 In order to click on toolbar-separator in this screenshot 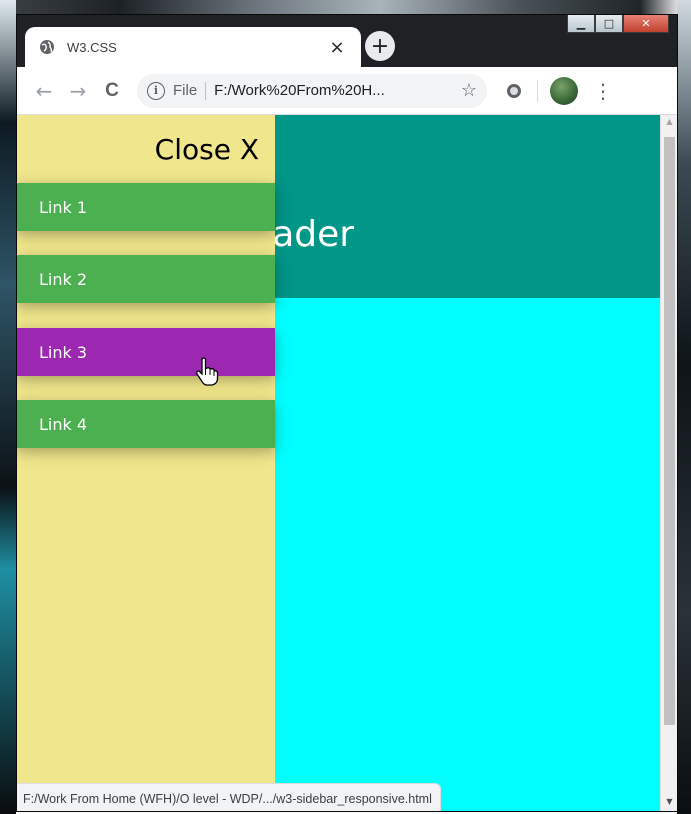, I will do `click(537, 90)`.